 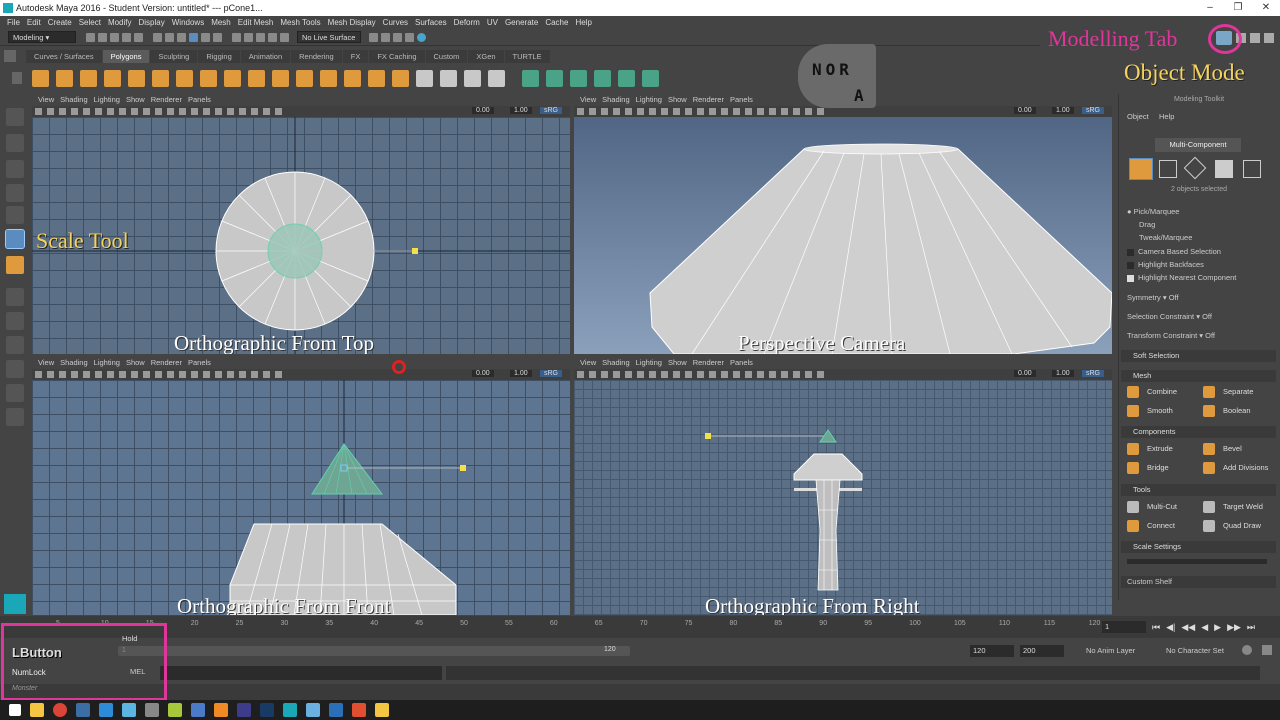 What do you see at coordinates (290, 710) in the screenshot?
I see `maya-taskbar-icon` at bounding box center [290, 710].